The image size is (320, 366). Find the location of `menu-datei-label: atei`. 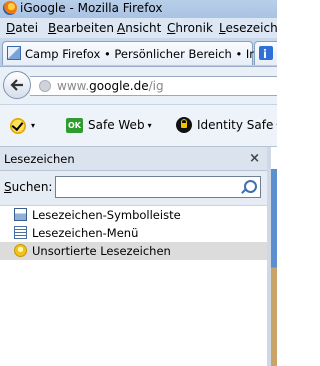

menu-datei-label: atei is located at coordinates (27, 28).